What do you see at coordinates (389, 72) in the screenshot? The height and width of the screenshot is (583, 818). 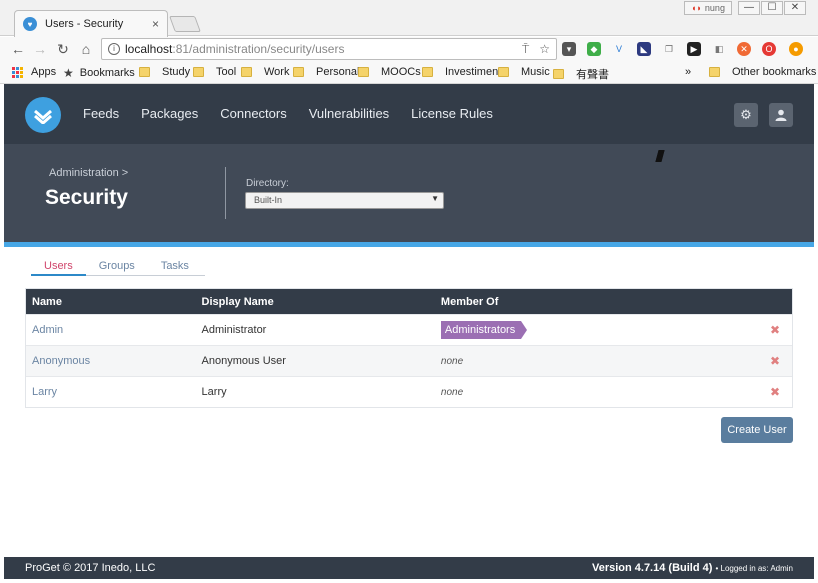 I see `bookmark-folder-moocs: MOOCs` at bounding box center [389, 72].